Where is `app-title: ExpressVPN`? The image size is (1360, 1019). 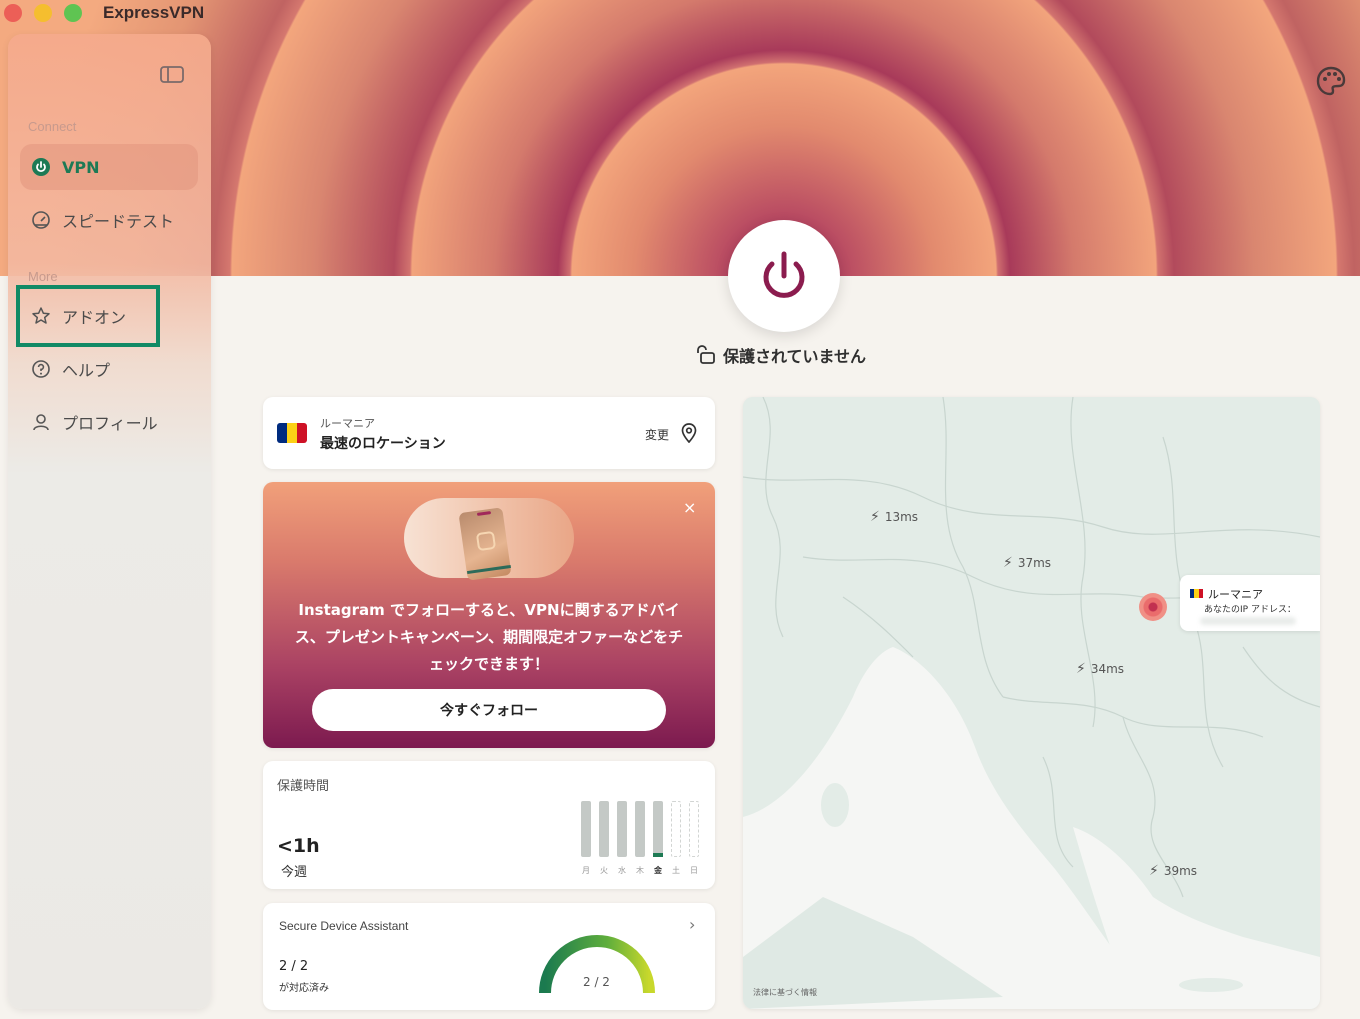
app-title: ExpressVPN is located at coordinates (154, 12).